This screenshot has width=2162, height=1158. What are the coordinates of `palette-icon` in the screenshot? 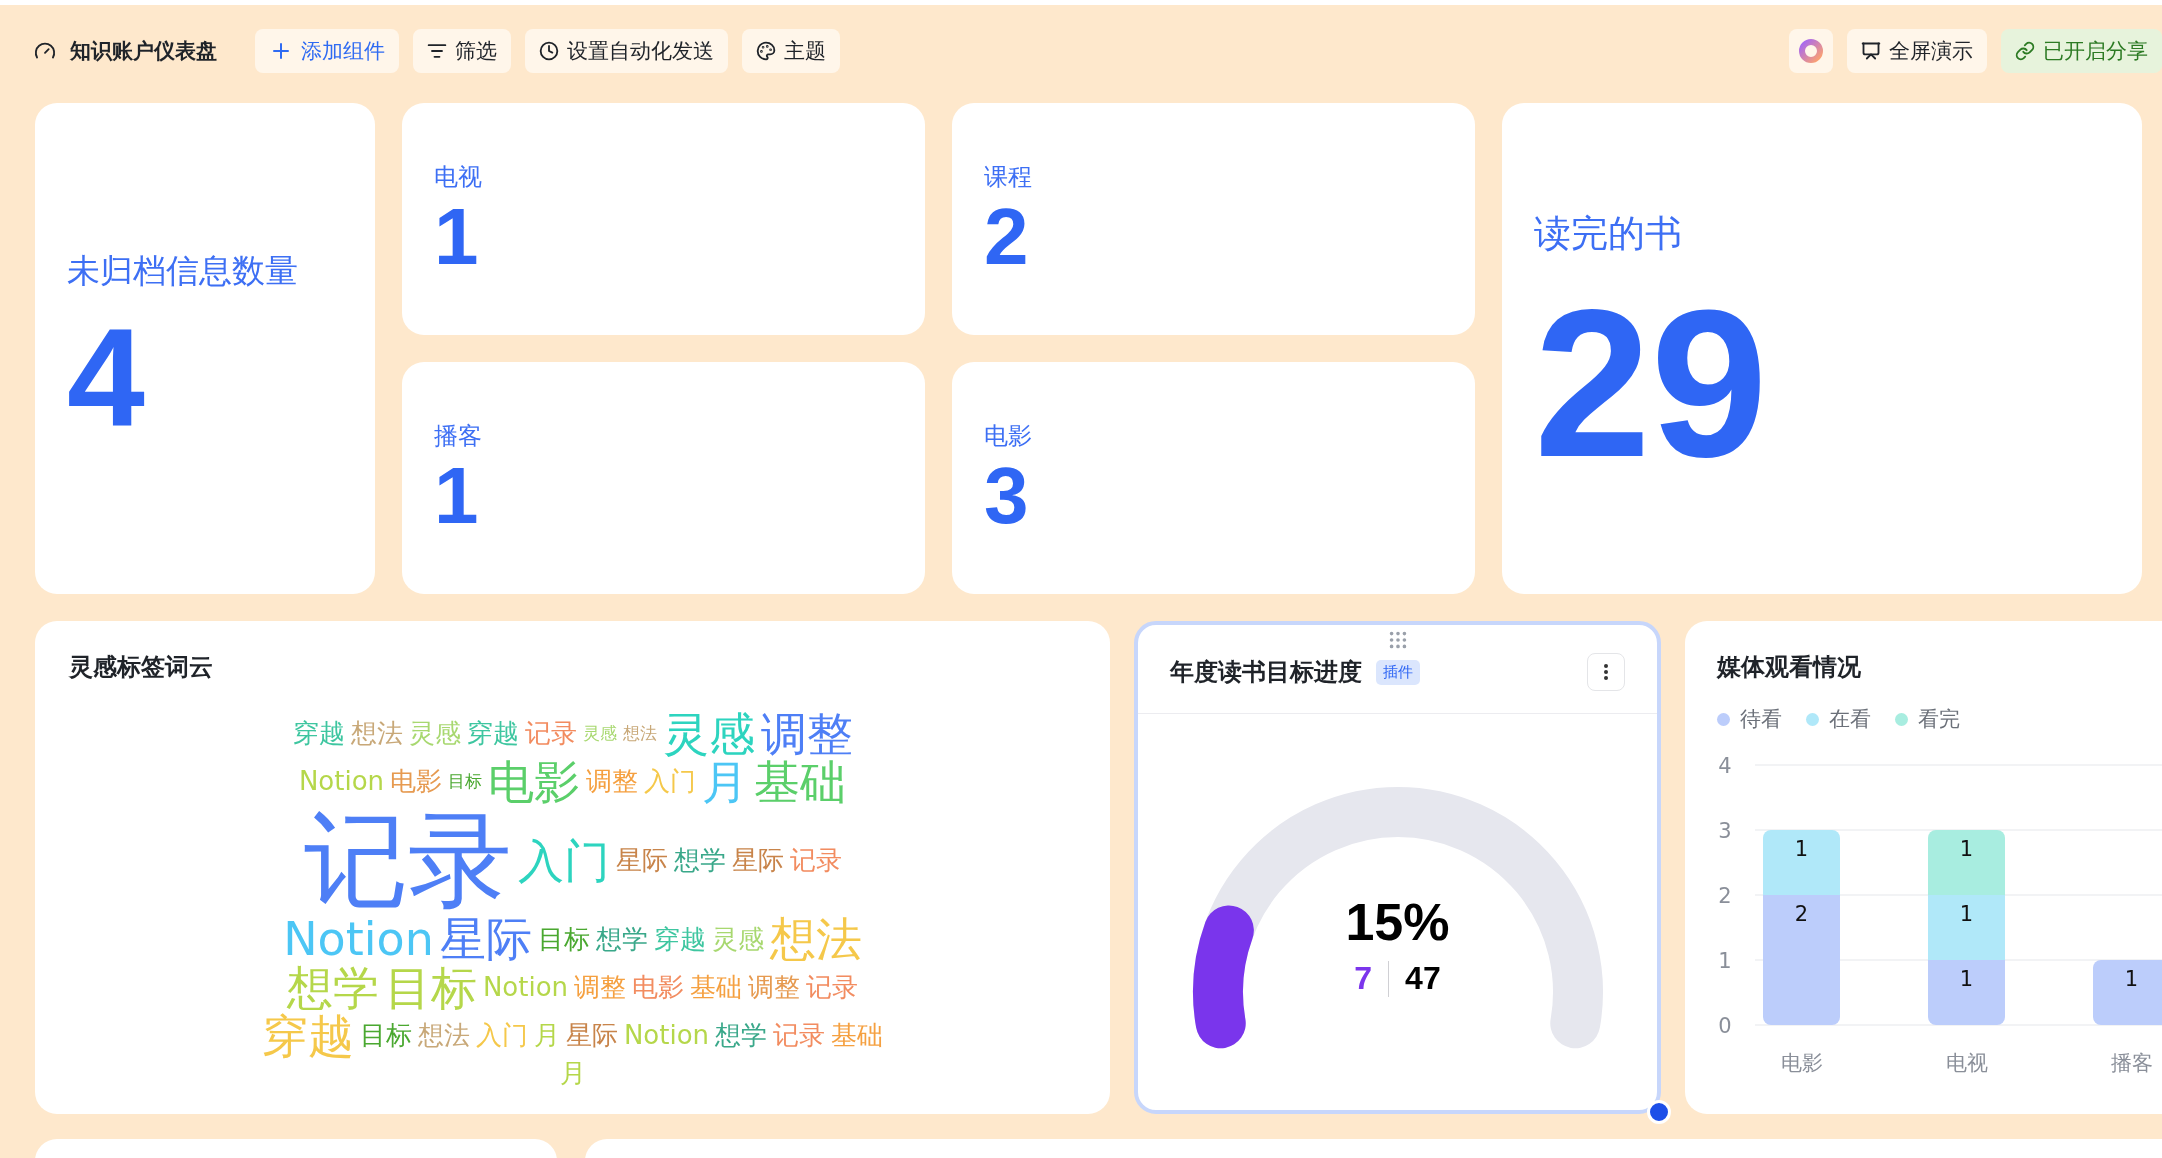 It's located at (766, 51).